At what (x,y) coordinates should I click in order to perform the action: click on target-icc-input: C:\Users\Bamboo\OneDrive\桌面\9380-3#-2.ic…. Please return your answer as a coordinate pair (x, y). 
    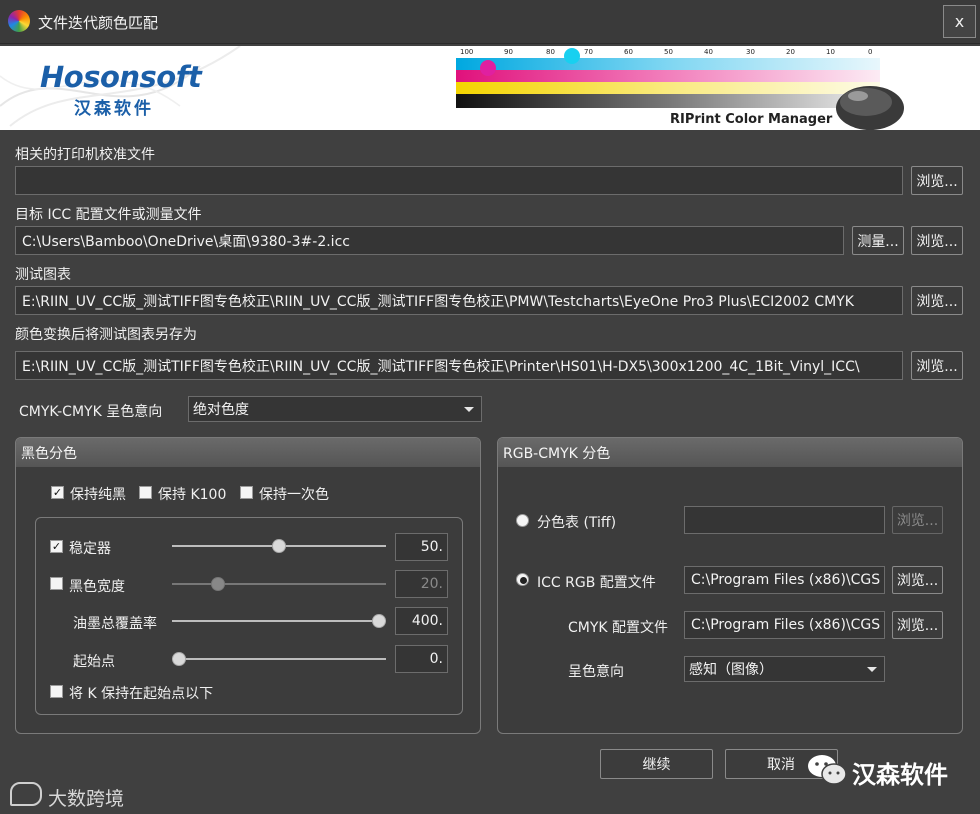
    Looking at the image, I should click on (429, 240).